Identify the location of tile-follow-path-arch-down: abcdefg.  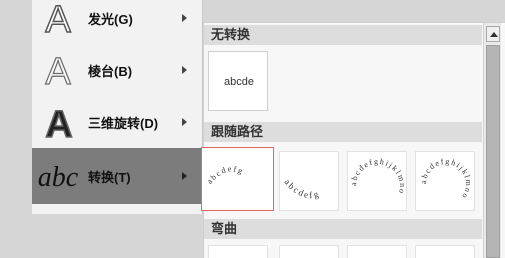
(309, 181).